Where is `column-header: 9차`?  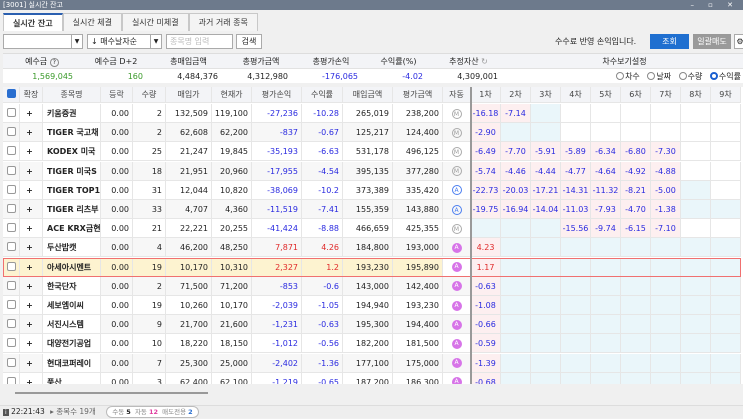 column-header: 9차 is located at coordinates (726, 94).